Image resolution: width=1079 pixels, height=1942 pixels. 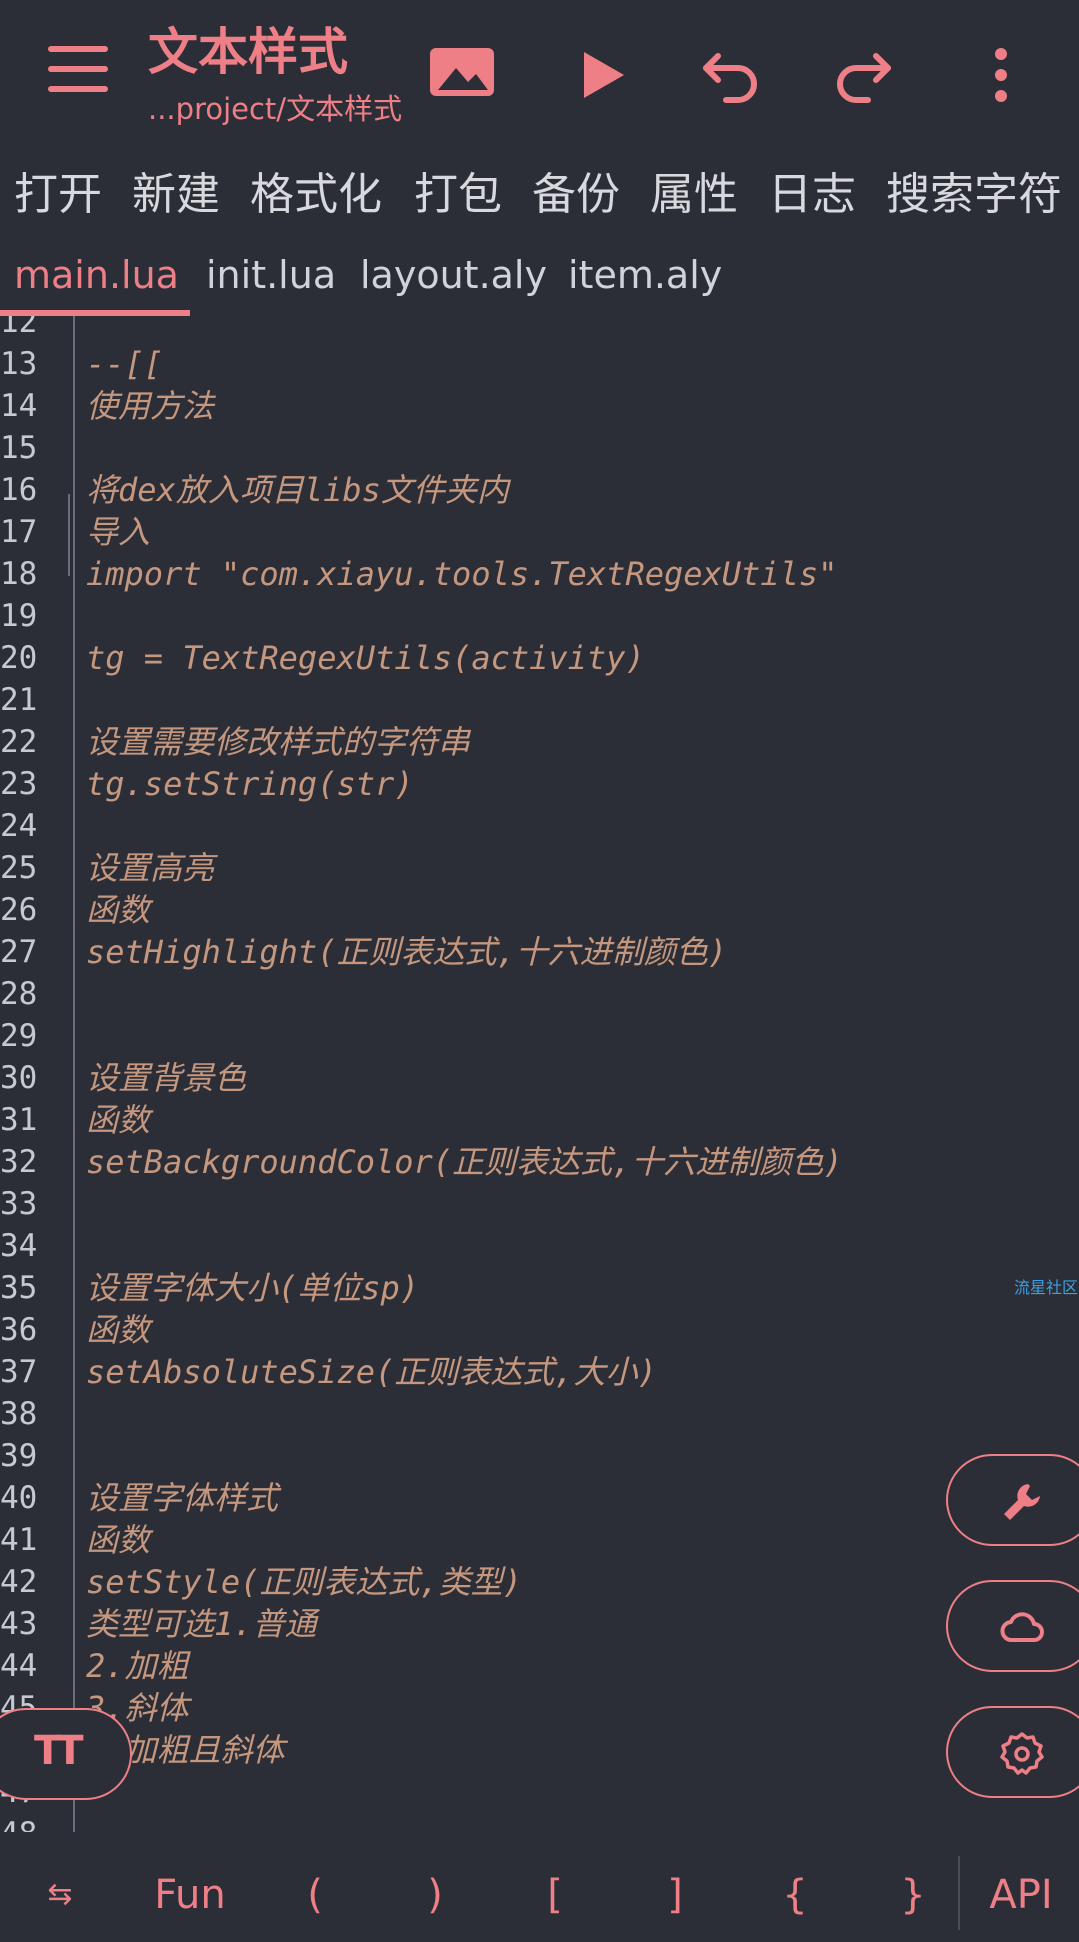 What do you see at coordinates (1001, 75) in the screenshot?
I see `more-vert-icon` at bounding box center [1001, 75].